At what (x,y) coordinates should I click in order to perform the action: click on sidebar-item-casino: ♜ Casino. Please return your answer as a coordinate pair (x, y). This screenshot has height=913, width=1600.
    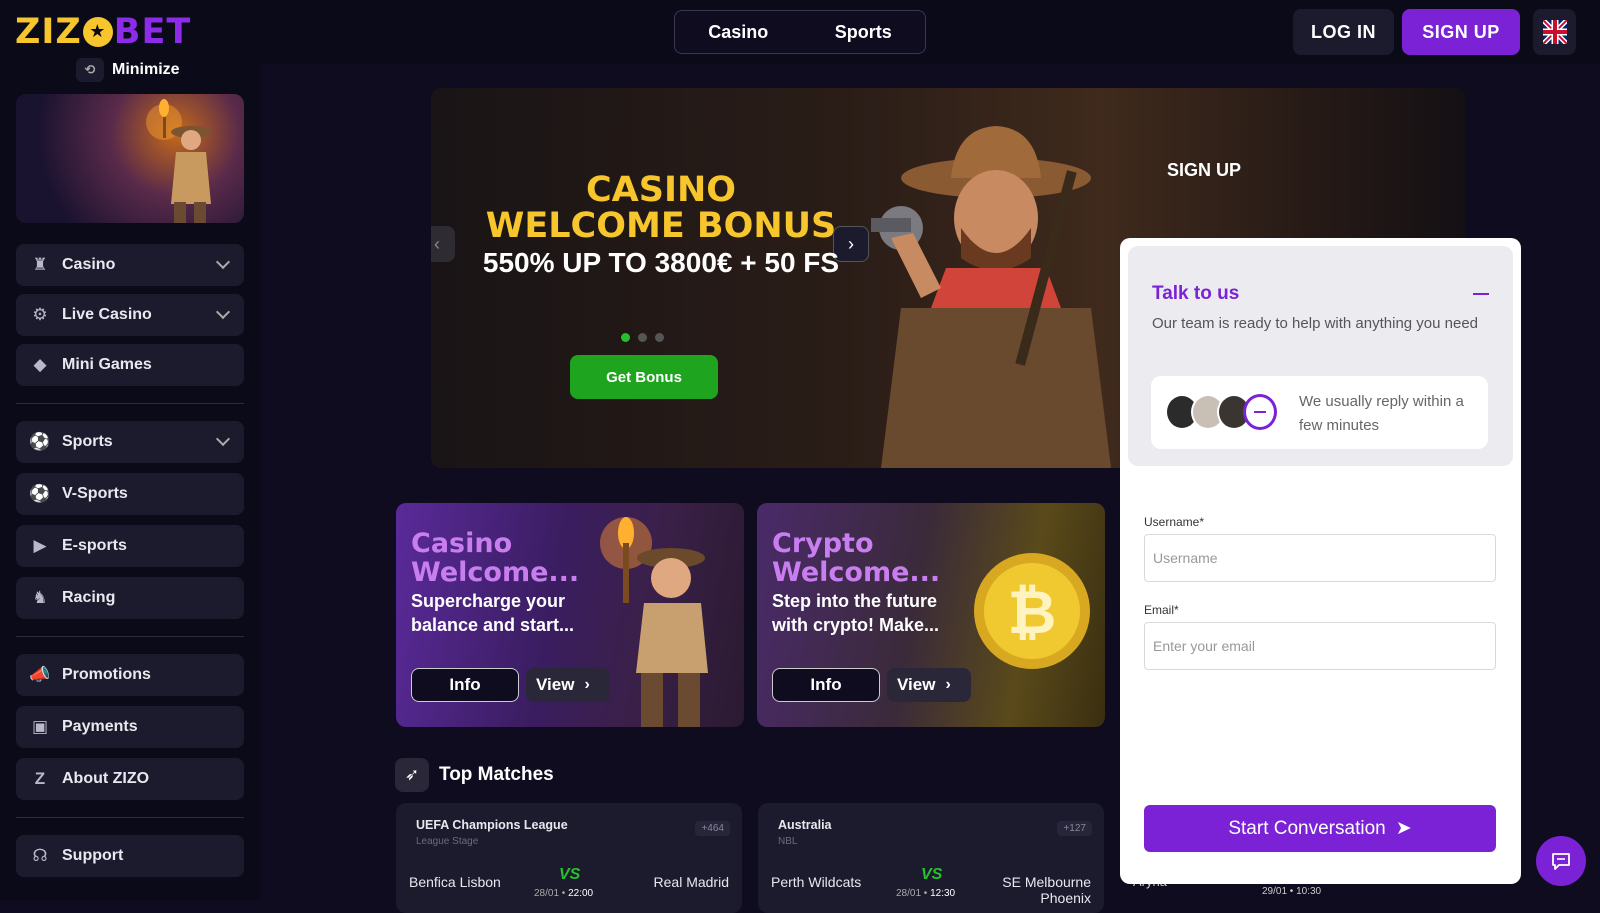
    Looking at the image, I should click on (130, 265).